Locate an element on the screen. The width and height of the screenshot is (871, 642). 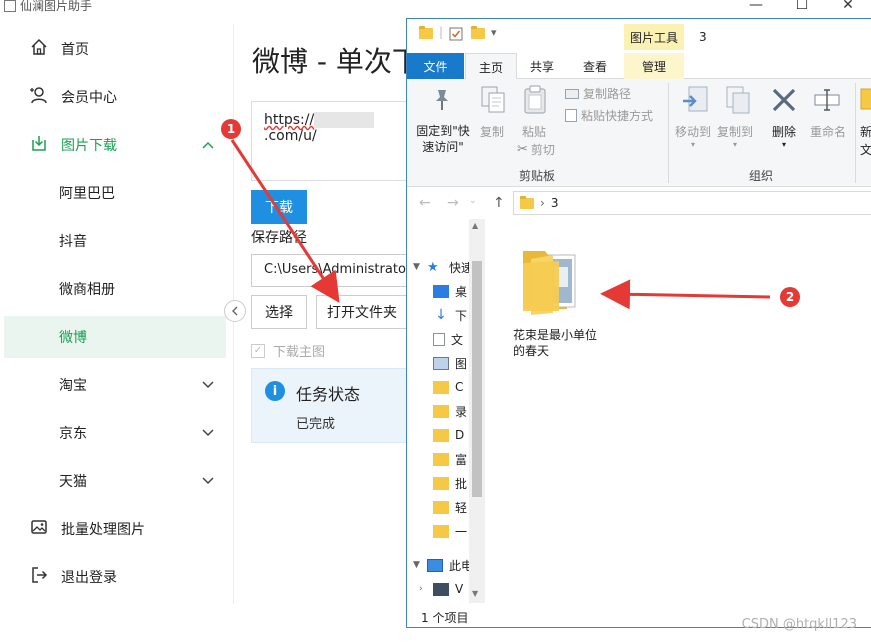
sidebar-item-label: 批量处理图片 is located at coordinates (103, 530).